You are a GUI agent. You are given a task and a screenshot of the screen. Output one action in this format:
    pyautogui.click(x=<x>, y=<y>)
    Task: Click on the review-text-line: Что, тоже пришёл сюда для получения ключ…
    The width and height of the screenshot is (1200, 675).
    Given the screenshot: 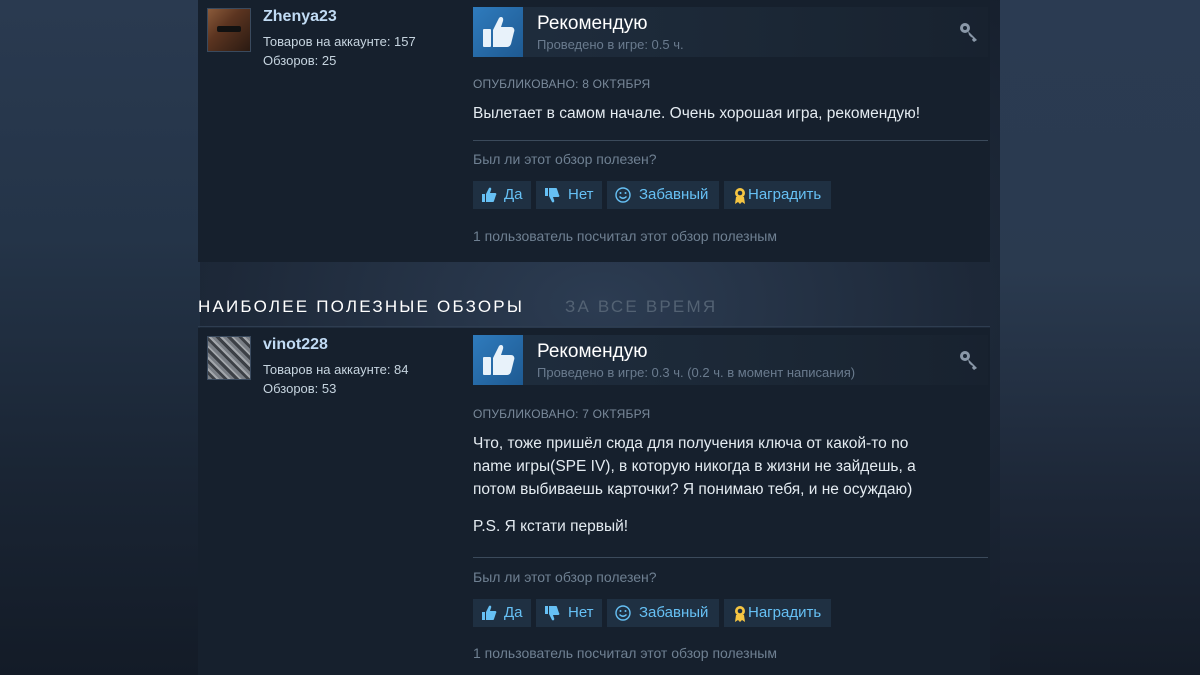 What is the action you would take?
    pyautogui.click(x=691, y=443)
    